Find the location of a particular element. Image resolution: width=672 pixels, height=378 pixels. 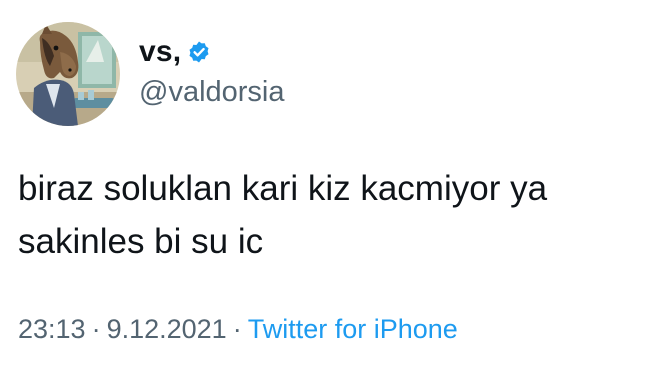

avatar is located at coordinates (68, 74).